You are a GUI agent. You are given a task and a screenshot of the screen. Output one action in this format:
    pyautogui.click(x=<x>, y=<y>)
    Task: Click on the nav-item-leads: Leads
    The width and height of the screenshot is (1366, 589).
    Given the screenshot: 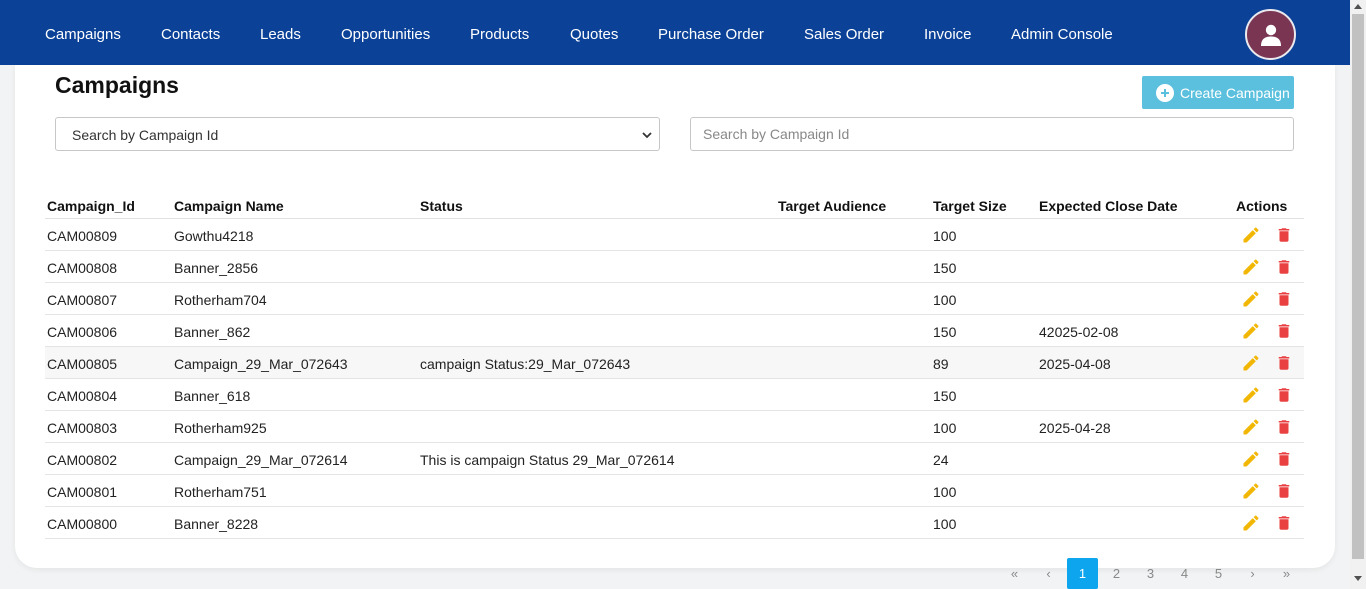 What is the action you would take?
    pyautogui.click(x=280, y=35)
    